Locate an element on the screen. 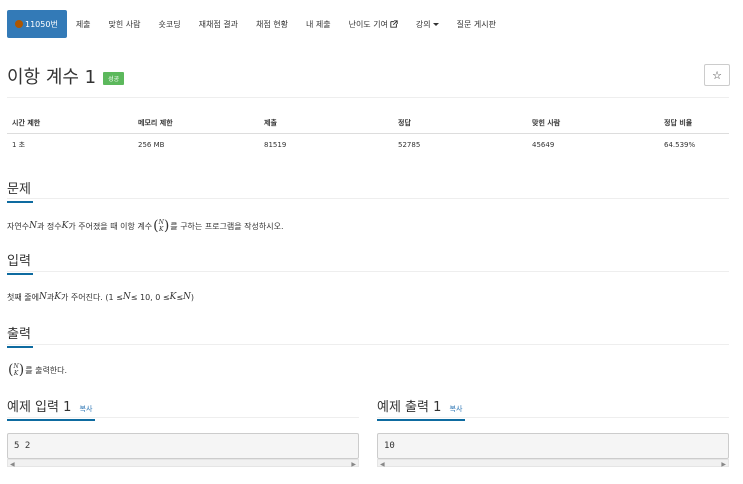 This screenshot has width=743, height=484. header-accepted: 정답 is located at coordinates (460, 123).